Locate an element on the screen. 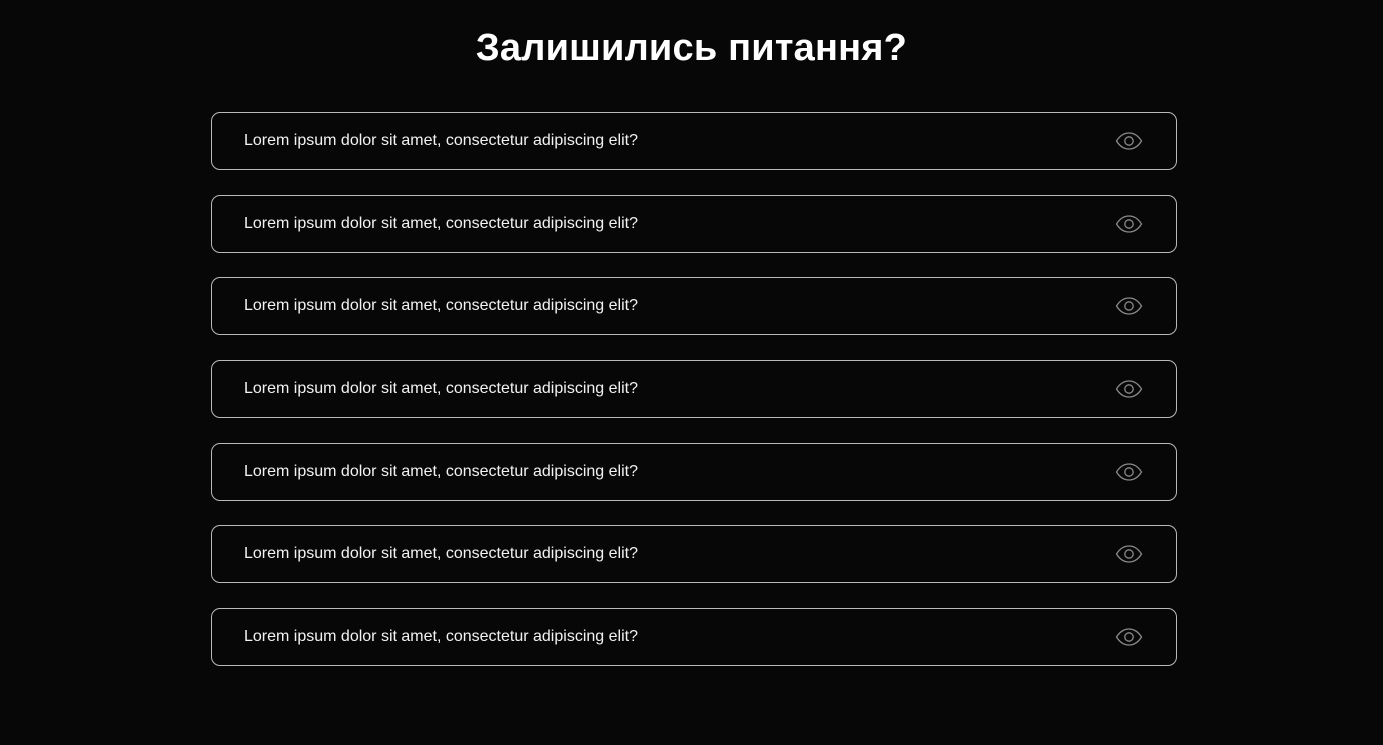 Image resolution: width=1383 pixels, height=745 pixels. page-title: Залишились питання? is located at coordinates (691, 48).